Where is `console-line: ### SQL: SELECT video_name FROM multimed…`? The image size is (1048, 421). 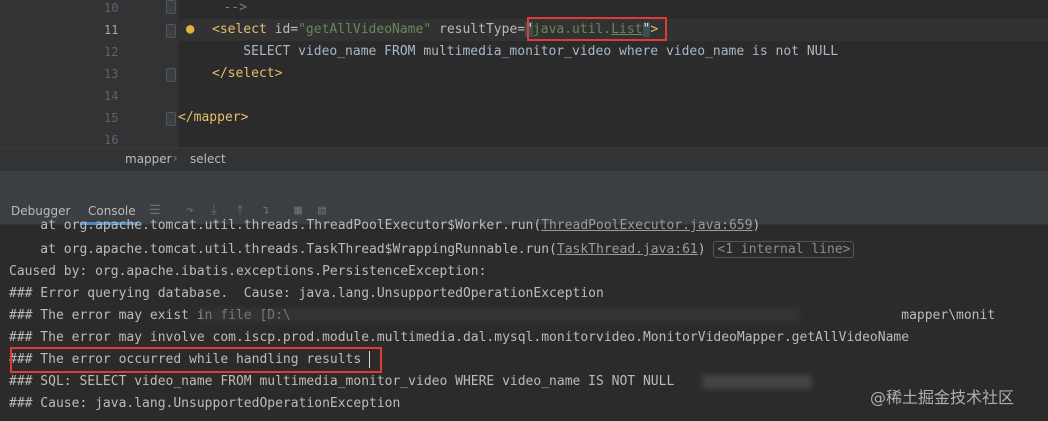
console-line: ### SQL: SELECT video_name FROM multimed… is located at coordinates (342, 381).